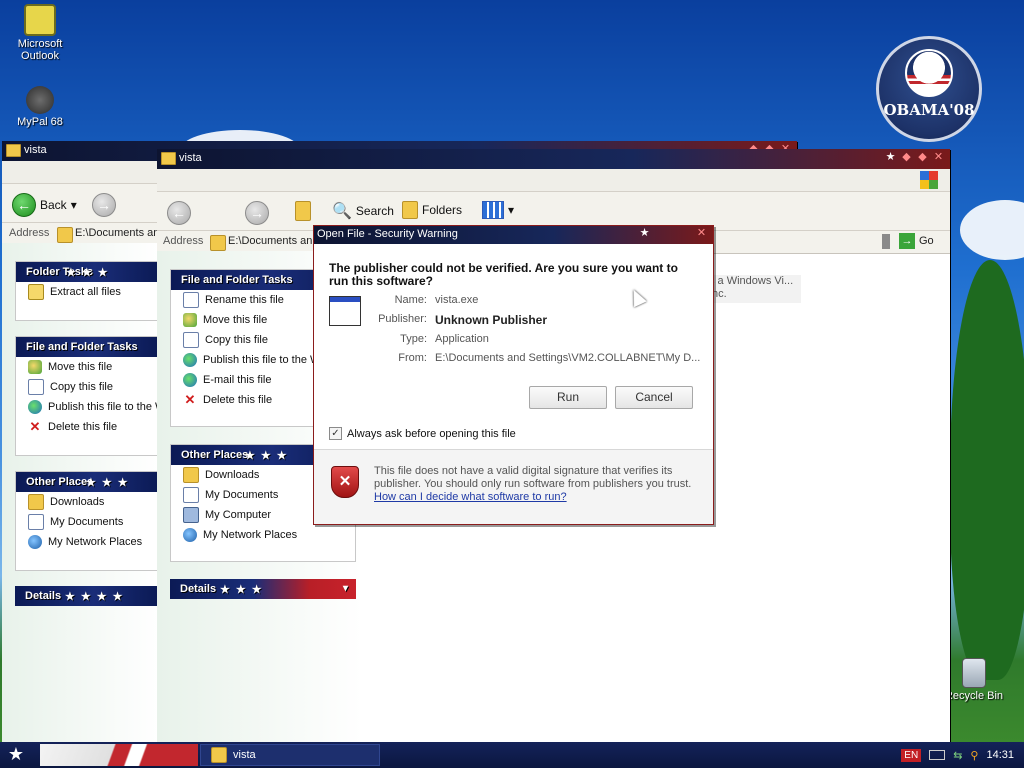  I want to click on recycle-bin-icon, so click(974, 673).